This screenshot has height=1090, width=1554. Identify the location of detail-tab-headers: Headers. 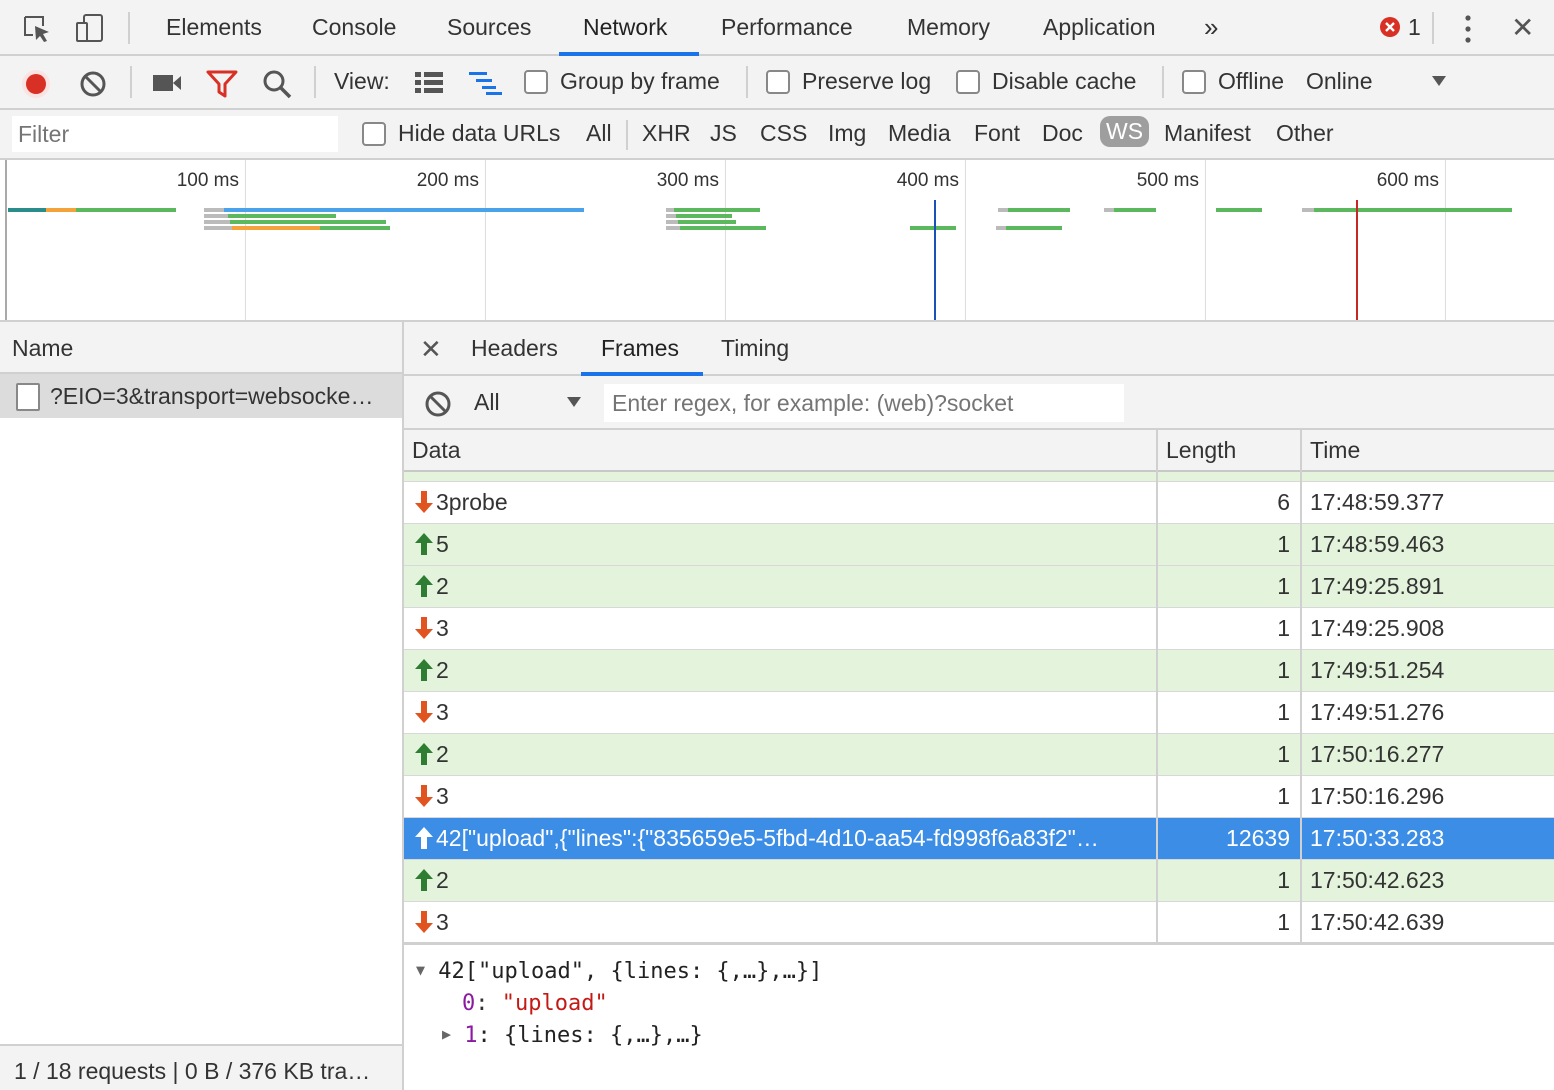
(514, 348).